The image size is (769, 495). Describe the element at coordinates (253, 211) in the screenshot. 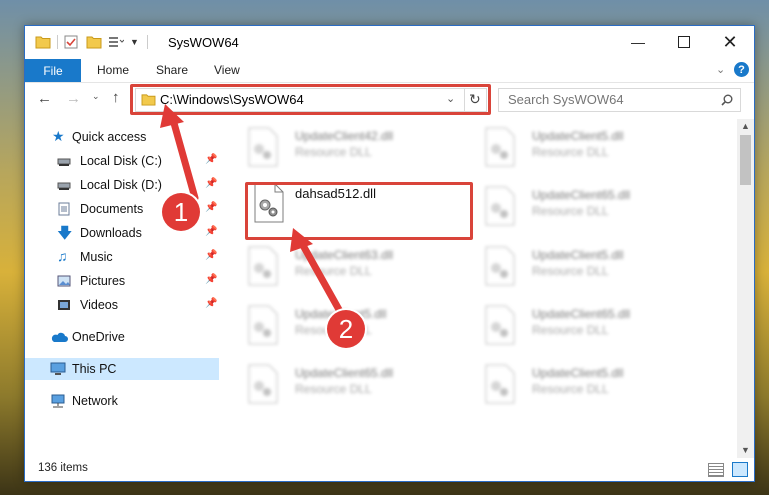

I see `annotation-arrows` at that location.